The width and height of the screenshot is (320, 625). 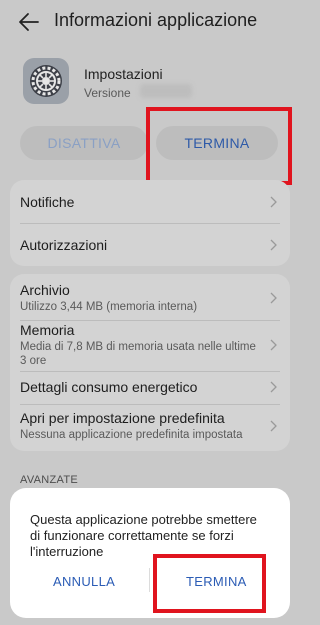 What do you see at coordinates (122, 418) in the screenshot?
I see `list-item-label: Apri per impostazione predefinita` at bounding box center [122, 418].